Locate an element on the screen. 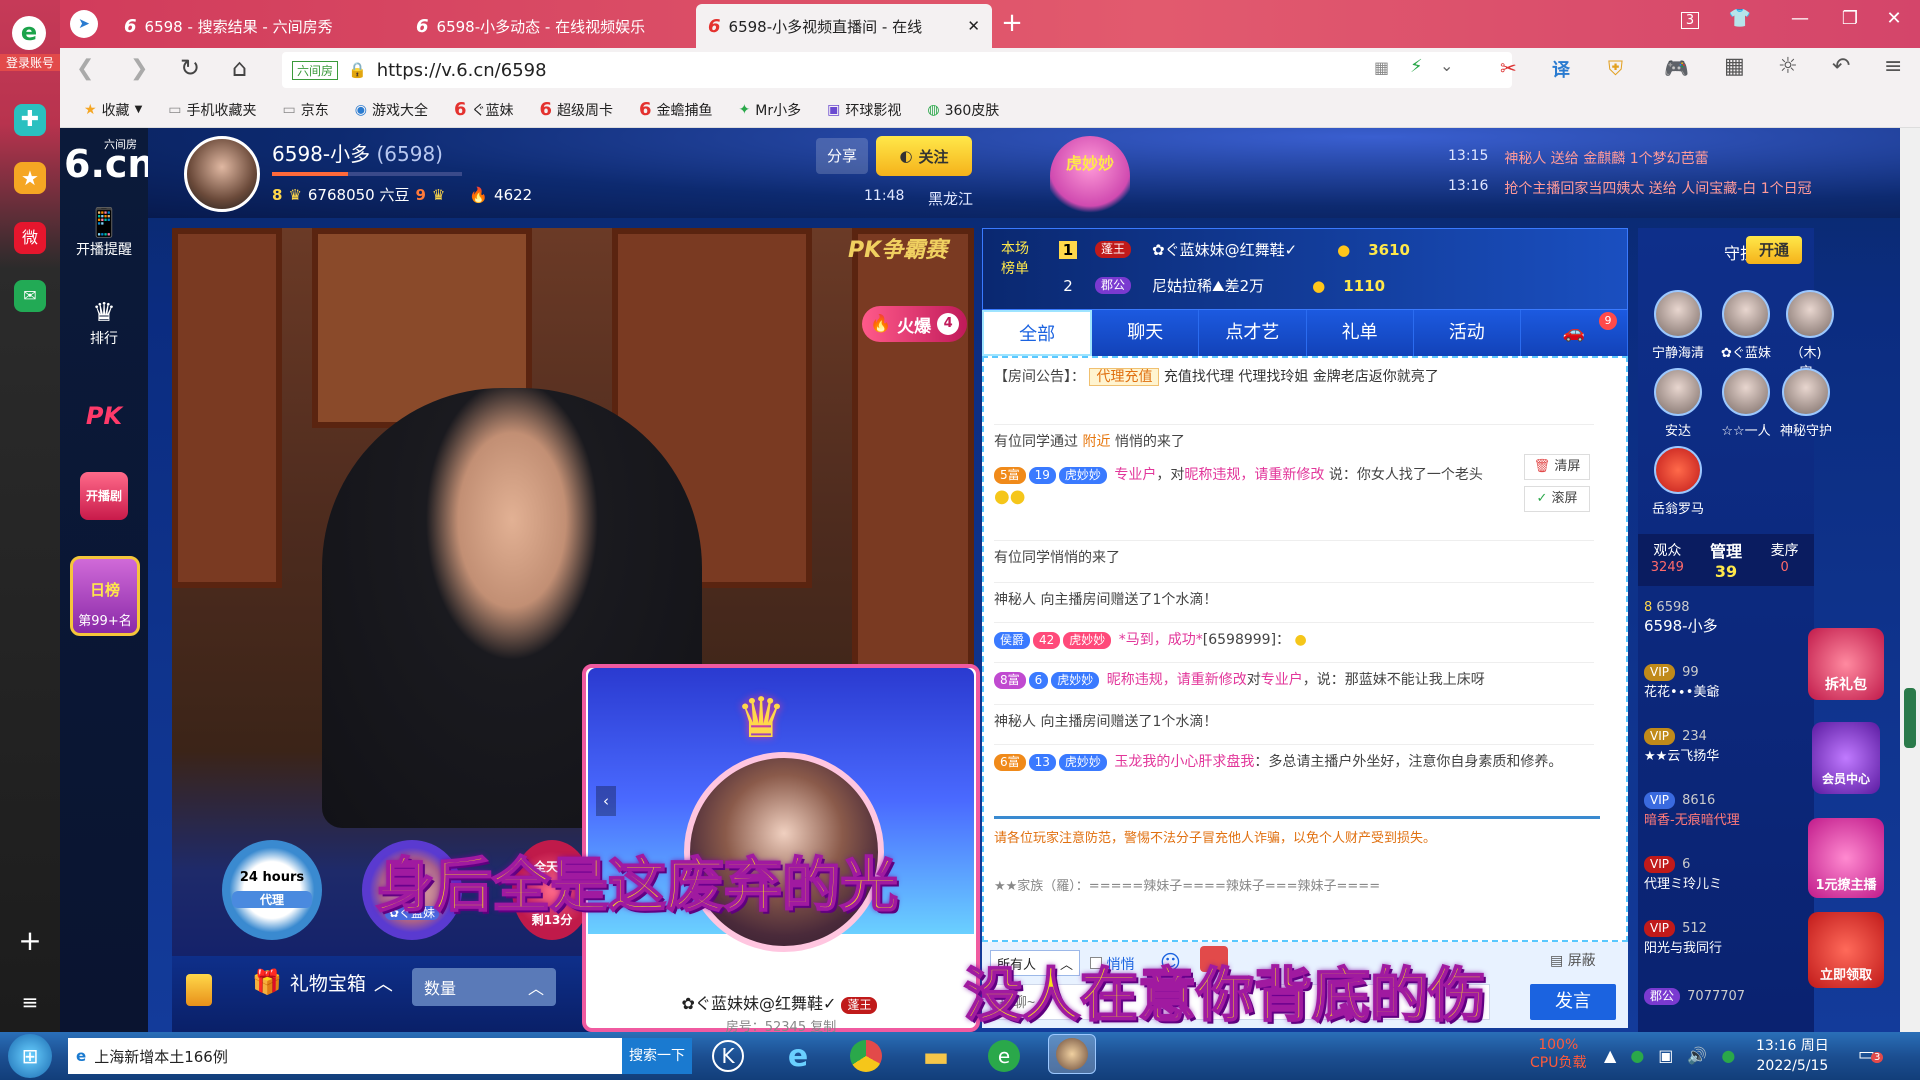 The width and height of the screenshot is (1920, 1080). scissors-icon: ✂ is located at coordinates (1508, 68).